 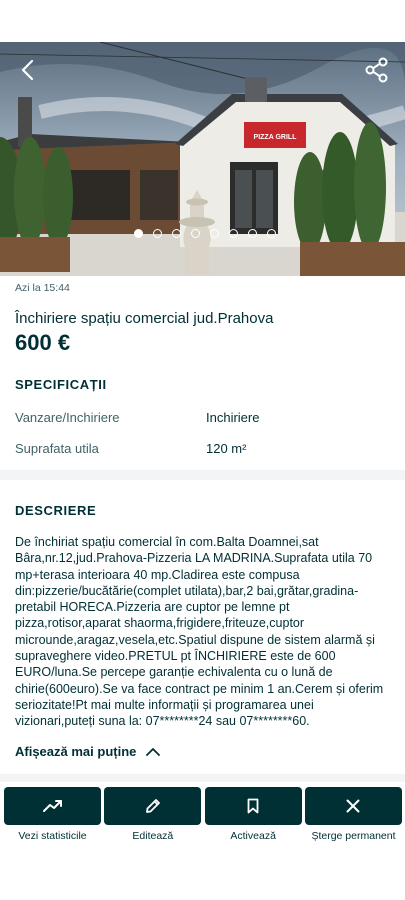 I want to click on spec-value: 120 m², so click(x=226, y=448).